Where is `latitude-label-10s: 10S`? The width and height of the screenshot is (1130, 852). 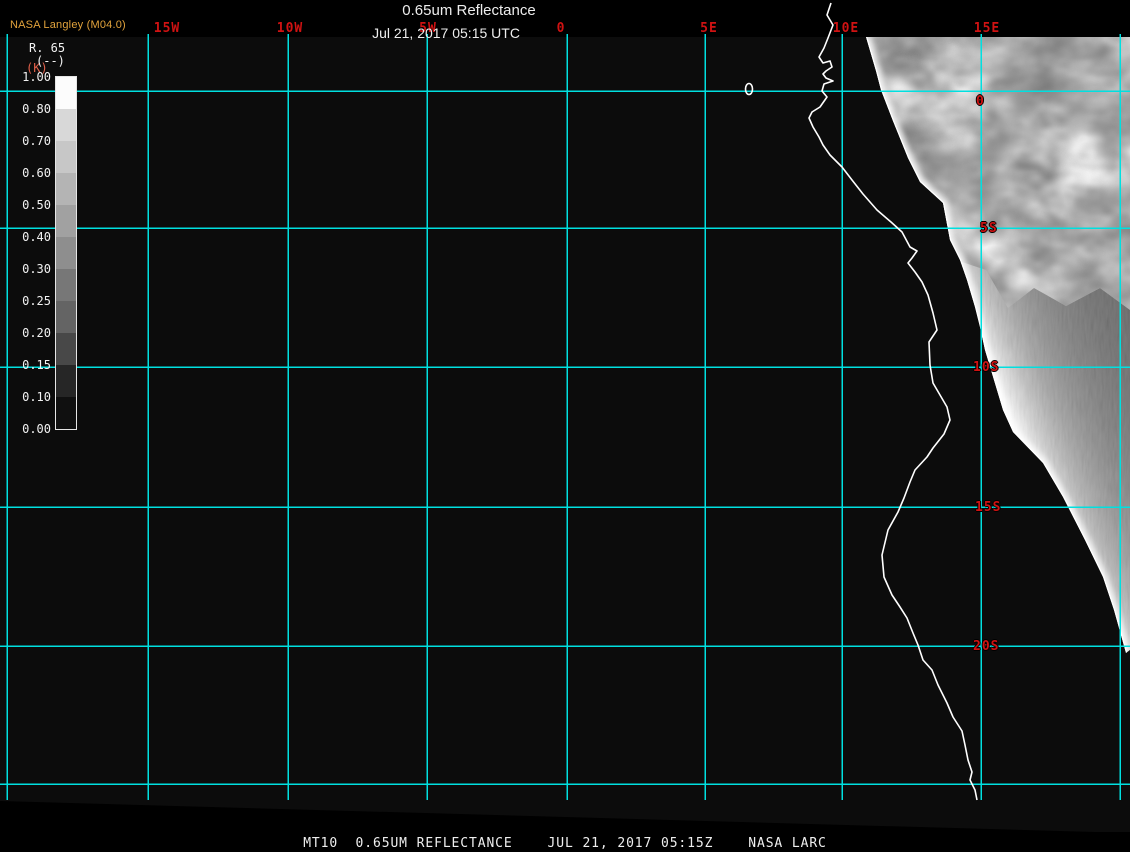 latitude-label-10s: 10S is located at coordinates (986, 367).